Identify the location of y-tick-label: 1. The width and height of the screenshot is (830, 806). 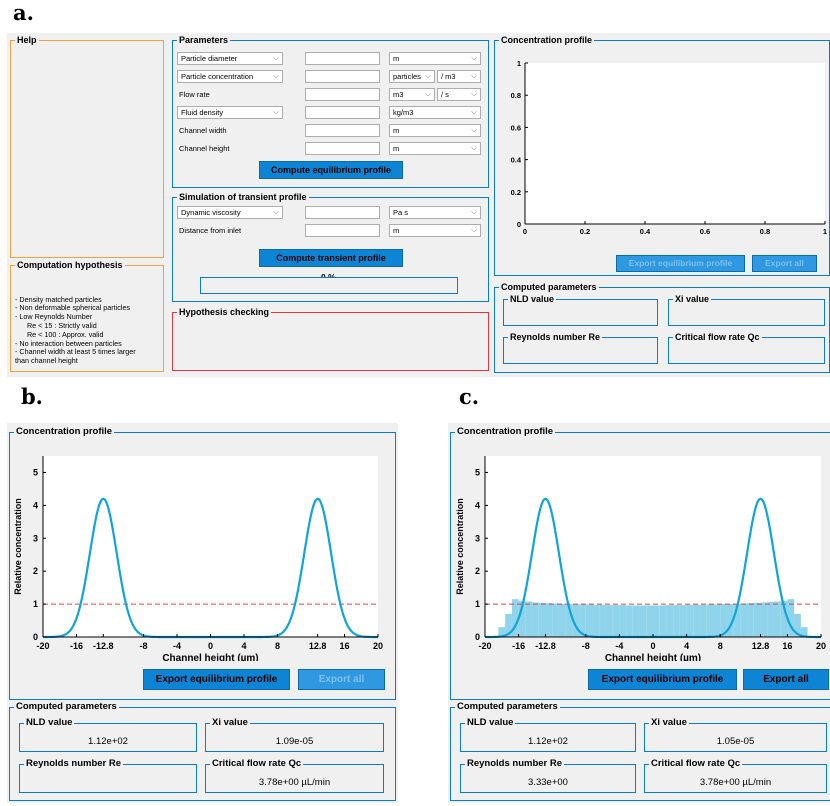
(35, 604).